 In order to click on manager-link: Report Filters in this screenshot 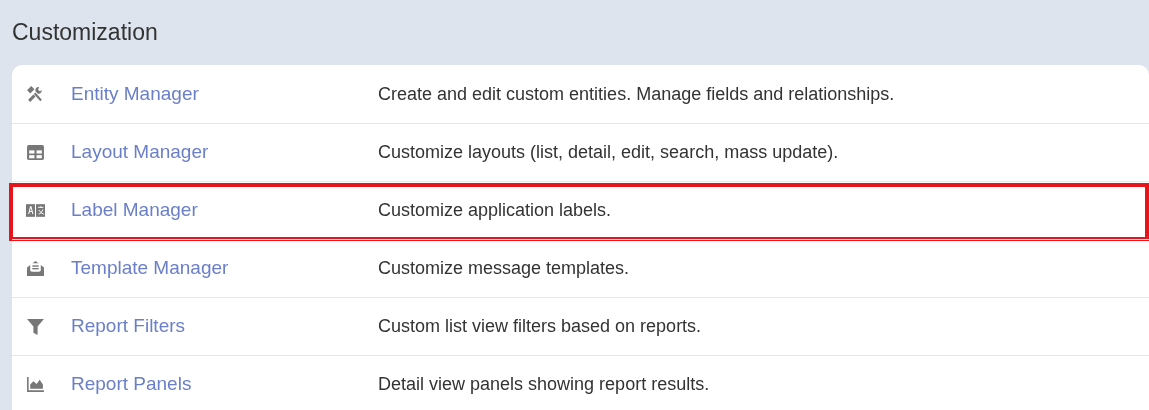, I will do `click(224, 326)`.